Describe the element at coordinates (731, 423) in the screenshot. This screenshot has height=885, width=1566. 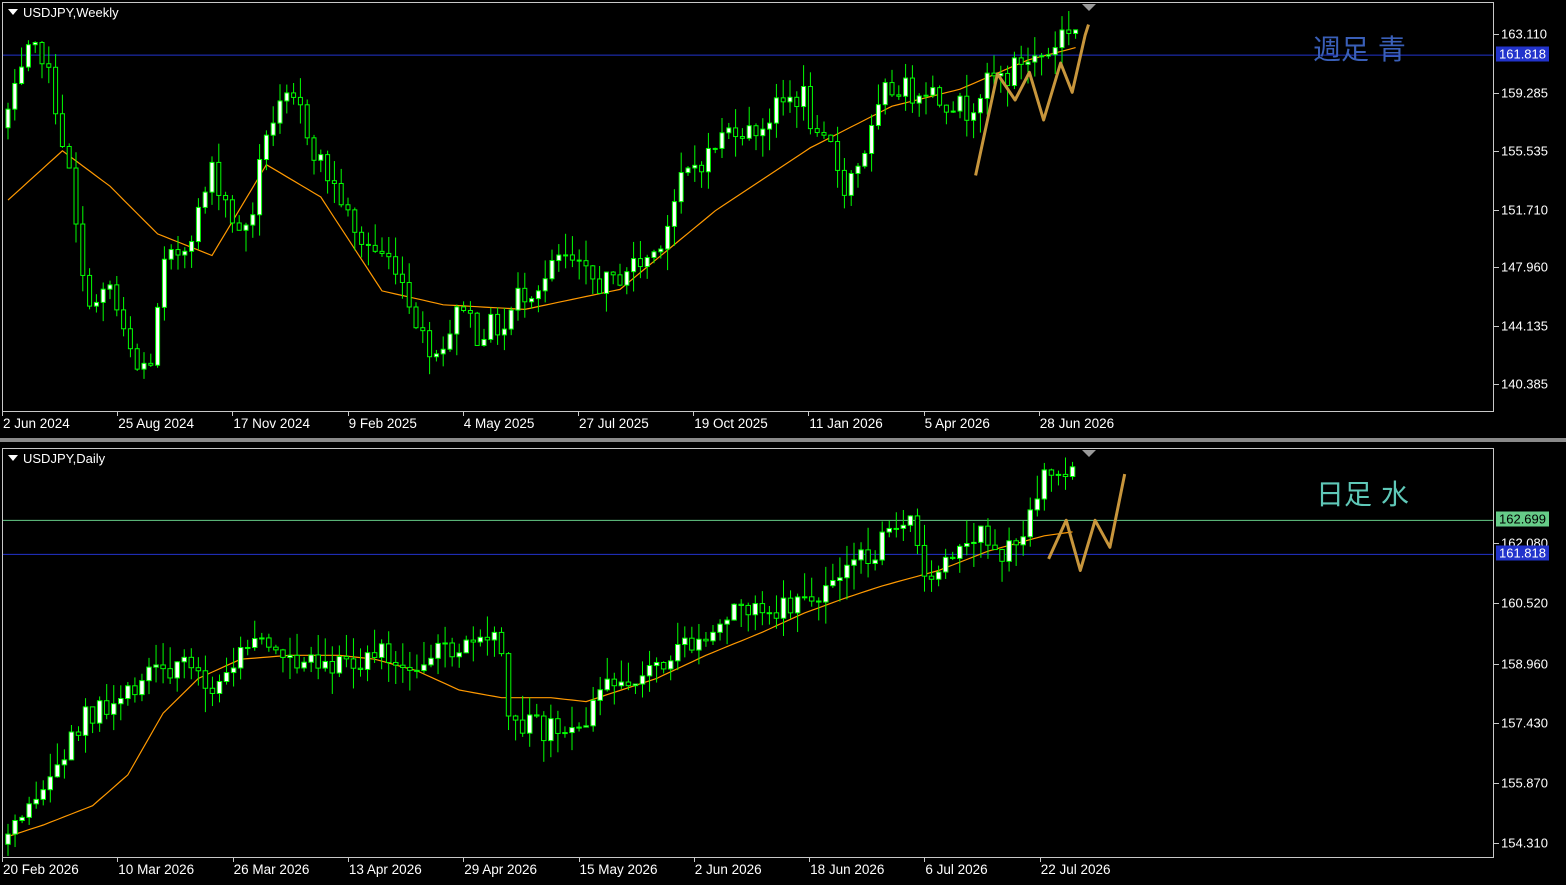
I see `x-tick-label: 19 Oct 2025` at that location.